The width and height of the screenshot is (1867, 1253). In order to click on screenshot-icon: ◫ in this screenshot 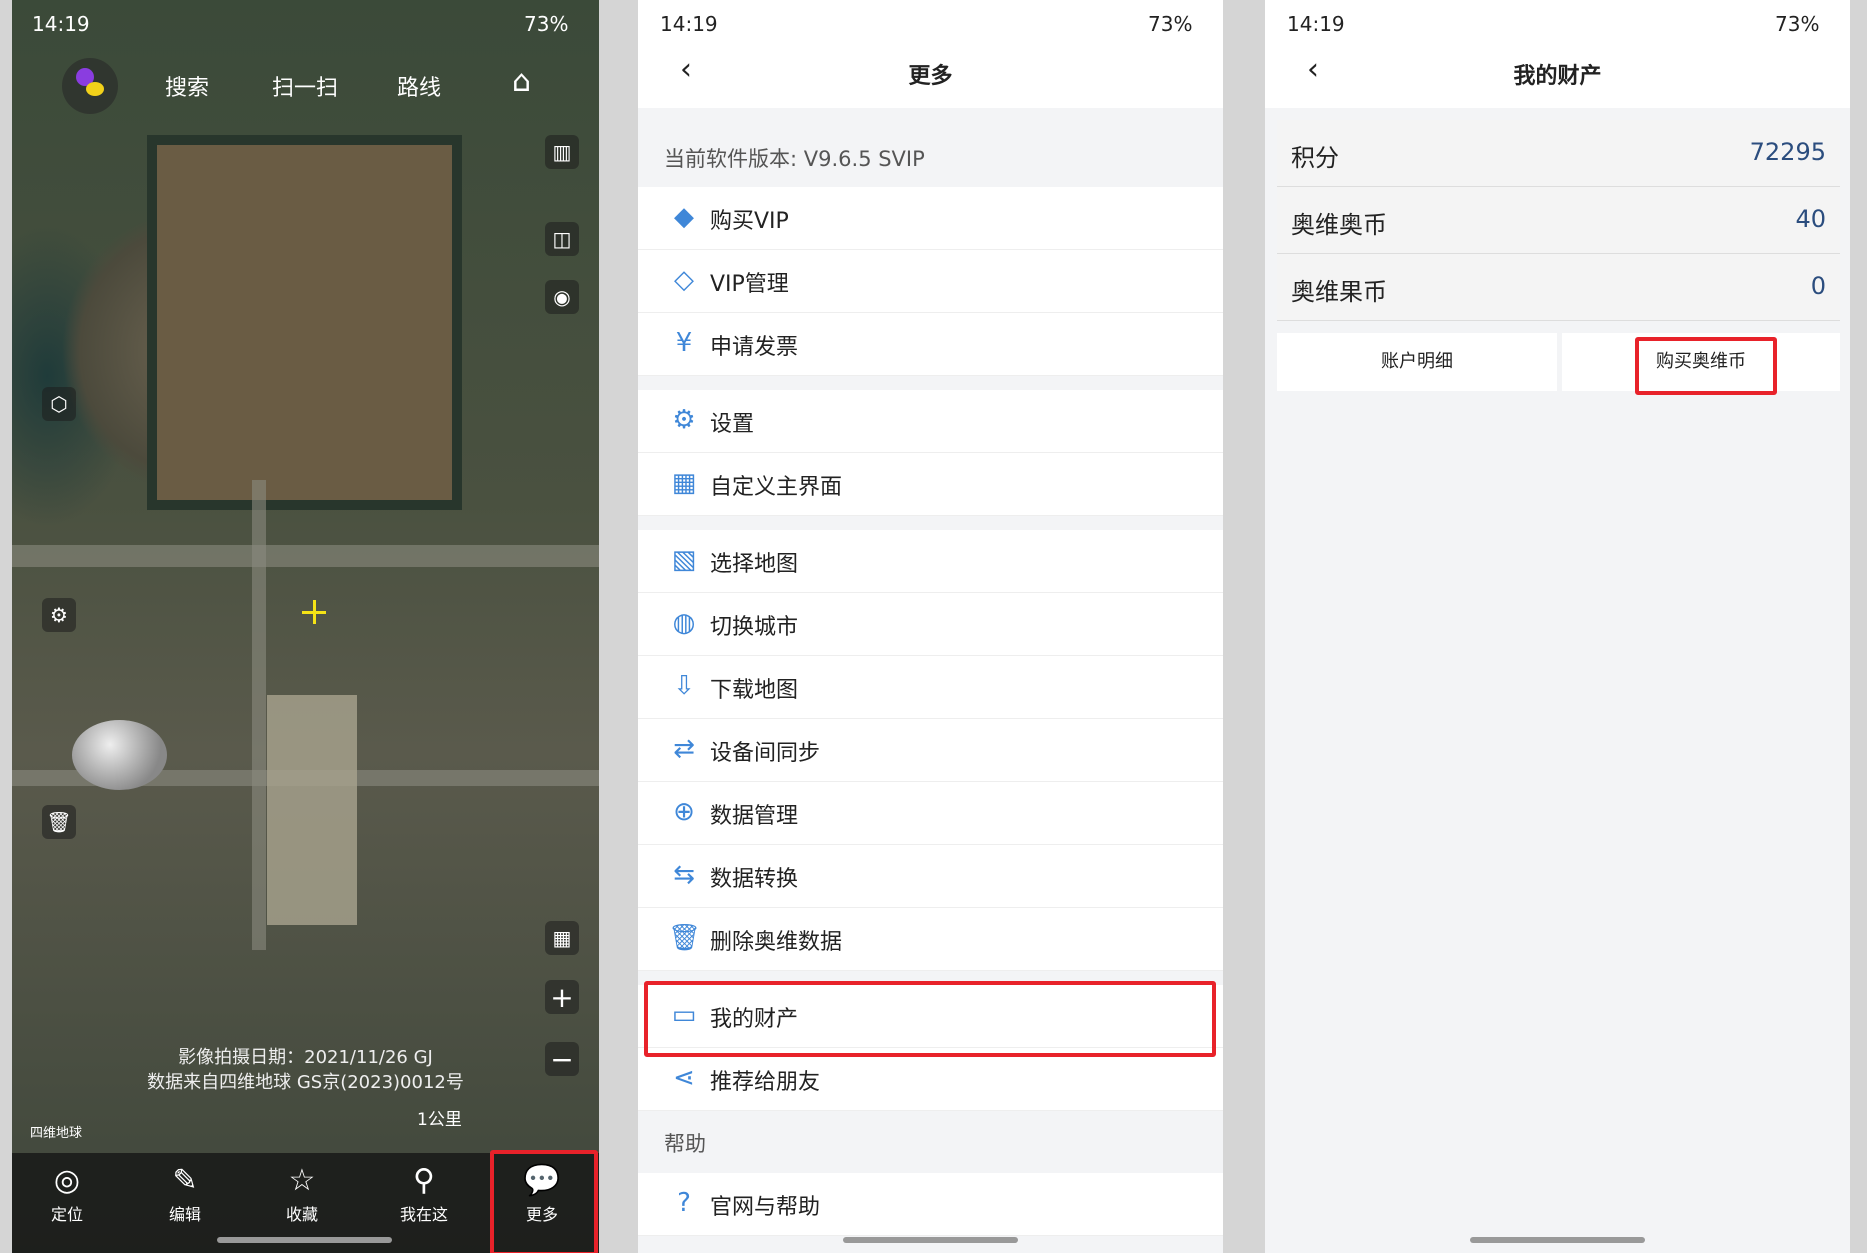, I will do `click(562, 239)`.